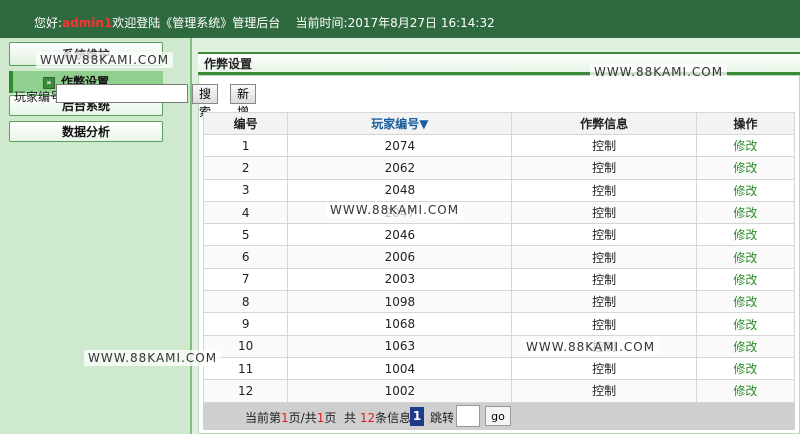  Describe the element at coordinates (245, 257) in the screenshot. I see `cell-id: 6` at that location.